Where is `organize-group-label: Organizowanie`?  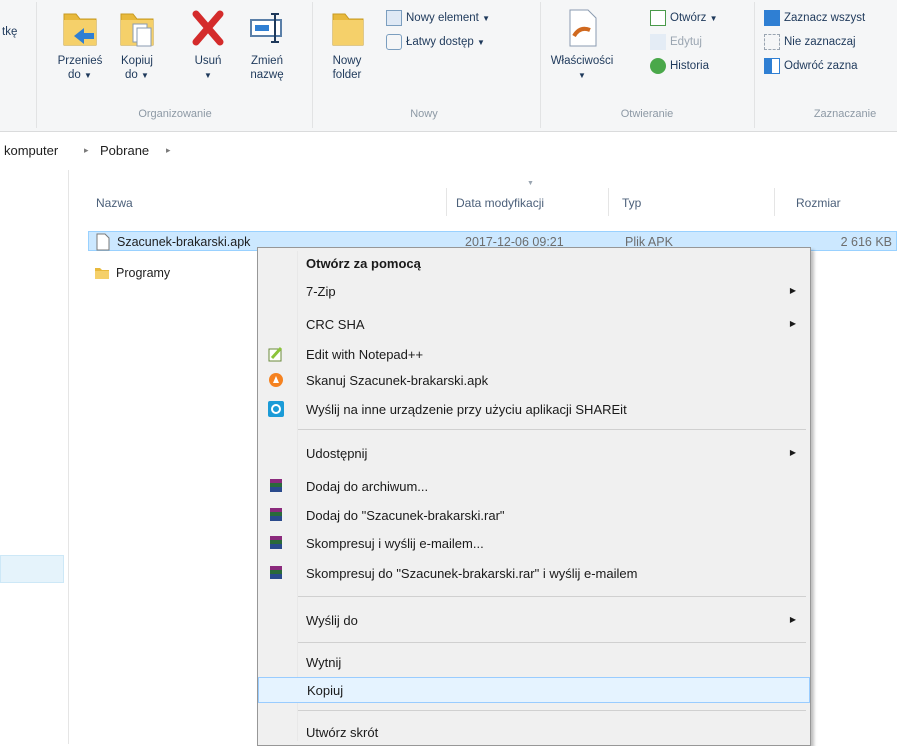 organize-group-label: Organizowanie is located at coordinates (175, 114).